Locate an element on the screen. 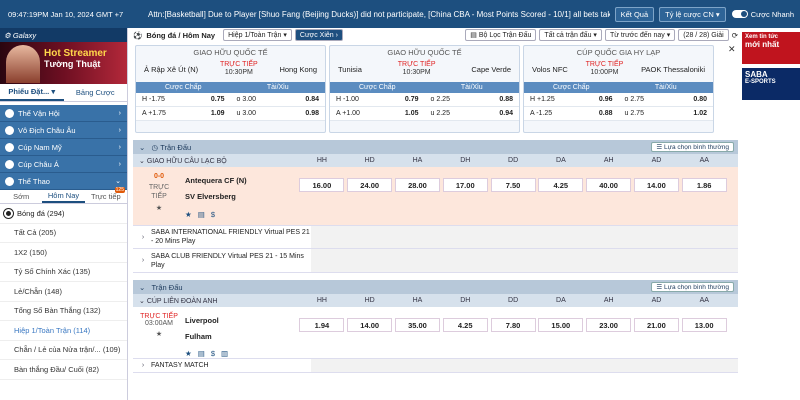 This screenshot has width=800, height=400. refresh-icon: ⟳ is located at coordinates (735, 35).